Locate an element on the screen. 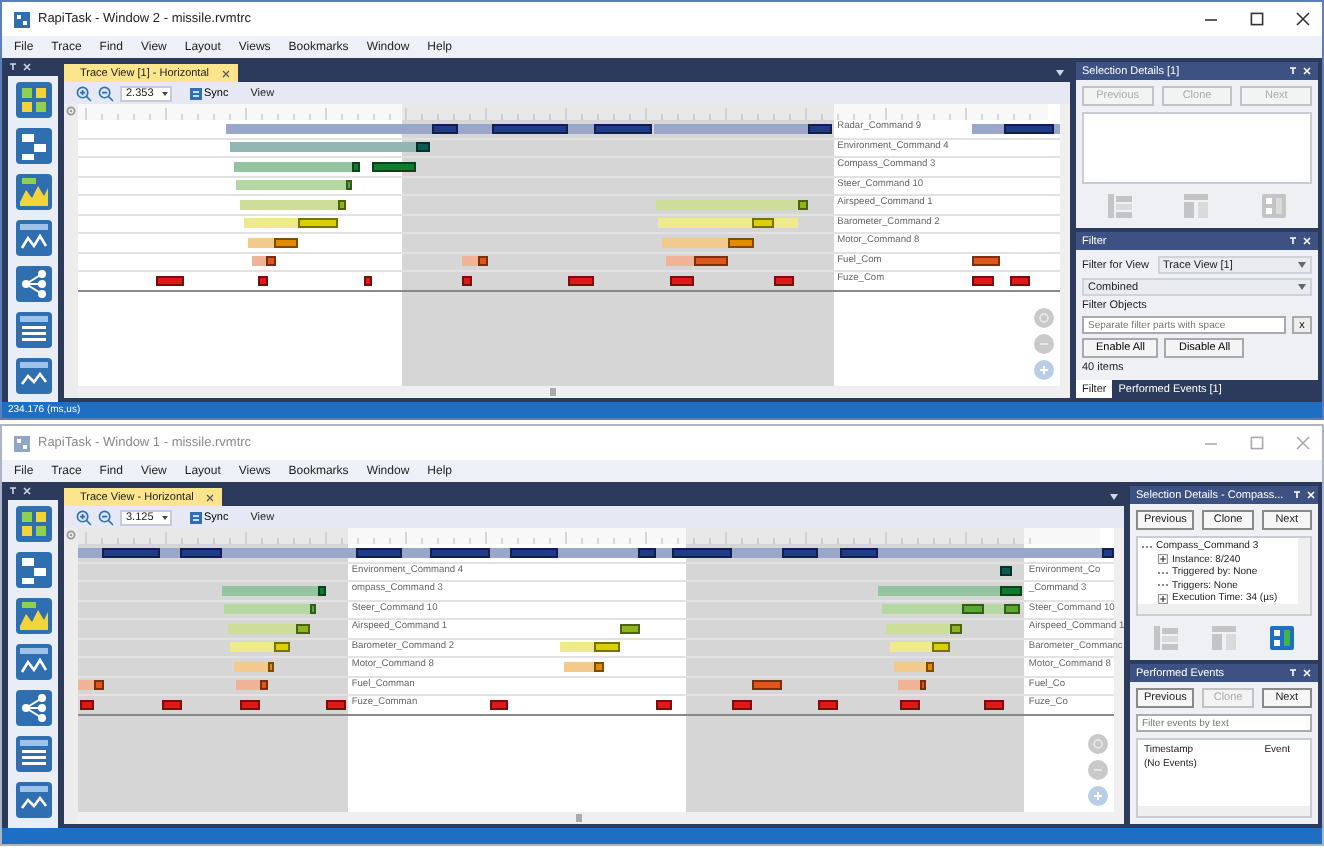 This screenshot has height=850, width=1324. grid-layout-icon is located at coordinates (1282, 638).